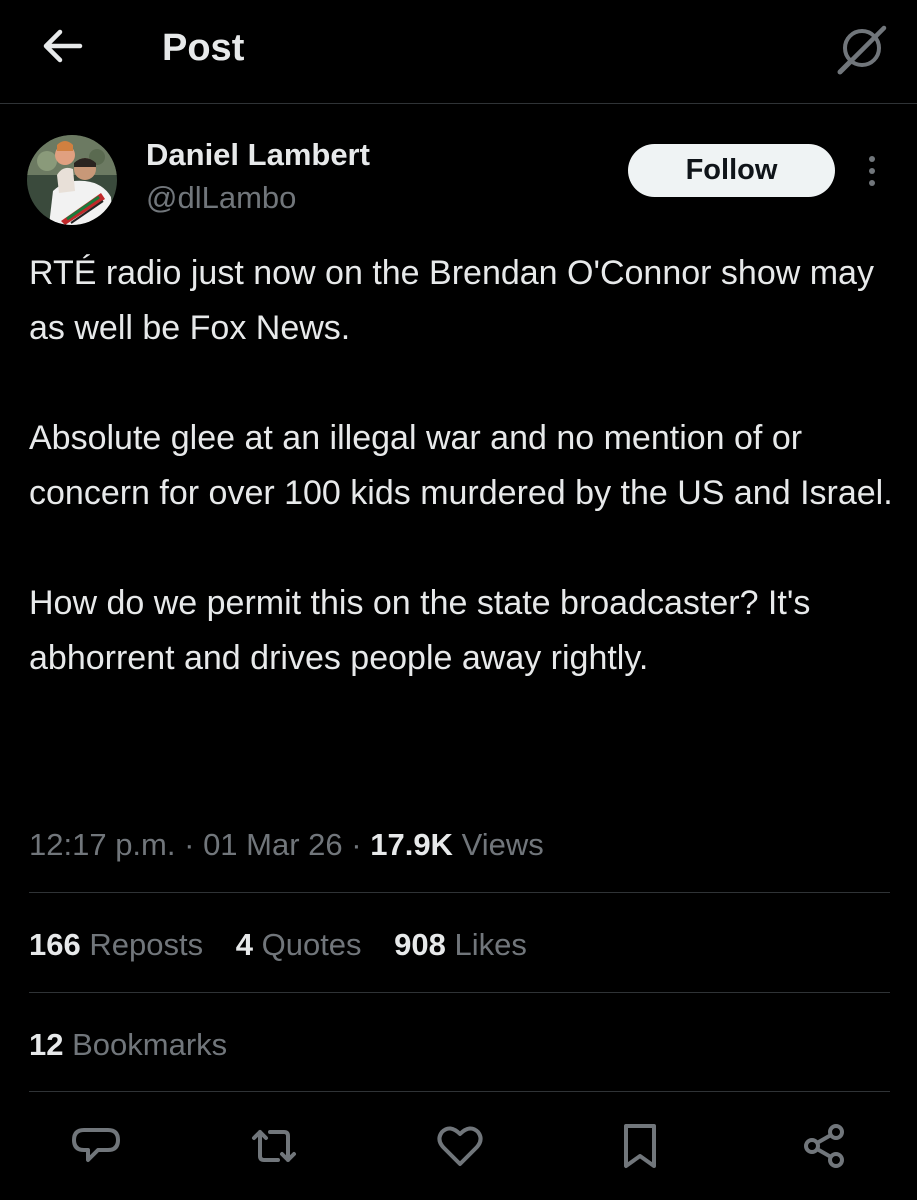 This screenshot has height=1200, width=917. I want to click on author-name: Daniel Lambert, so click(258, 155).